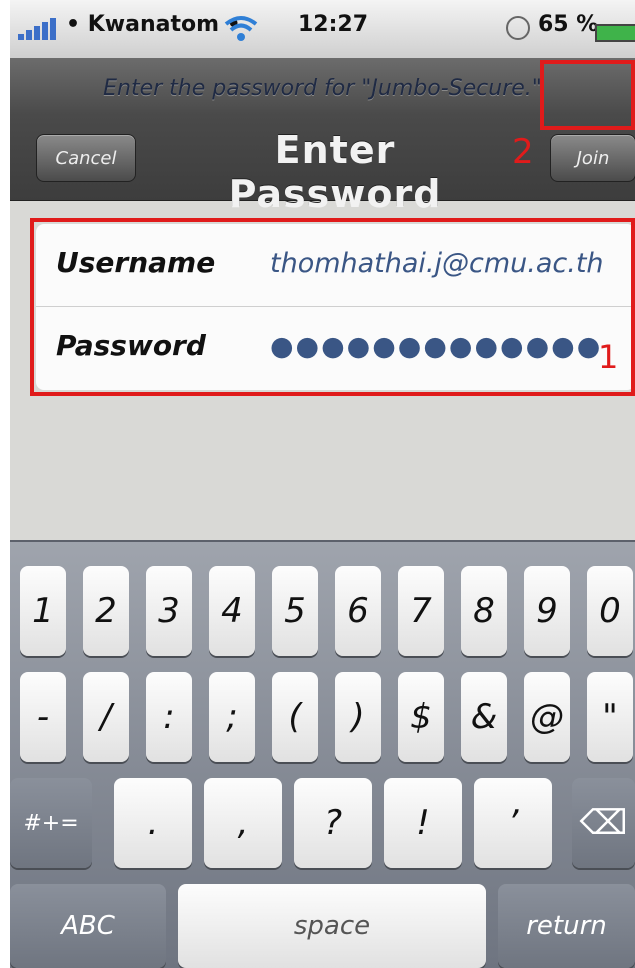  I want to click on key-7: 7, so click(421, 611).